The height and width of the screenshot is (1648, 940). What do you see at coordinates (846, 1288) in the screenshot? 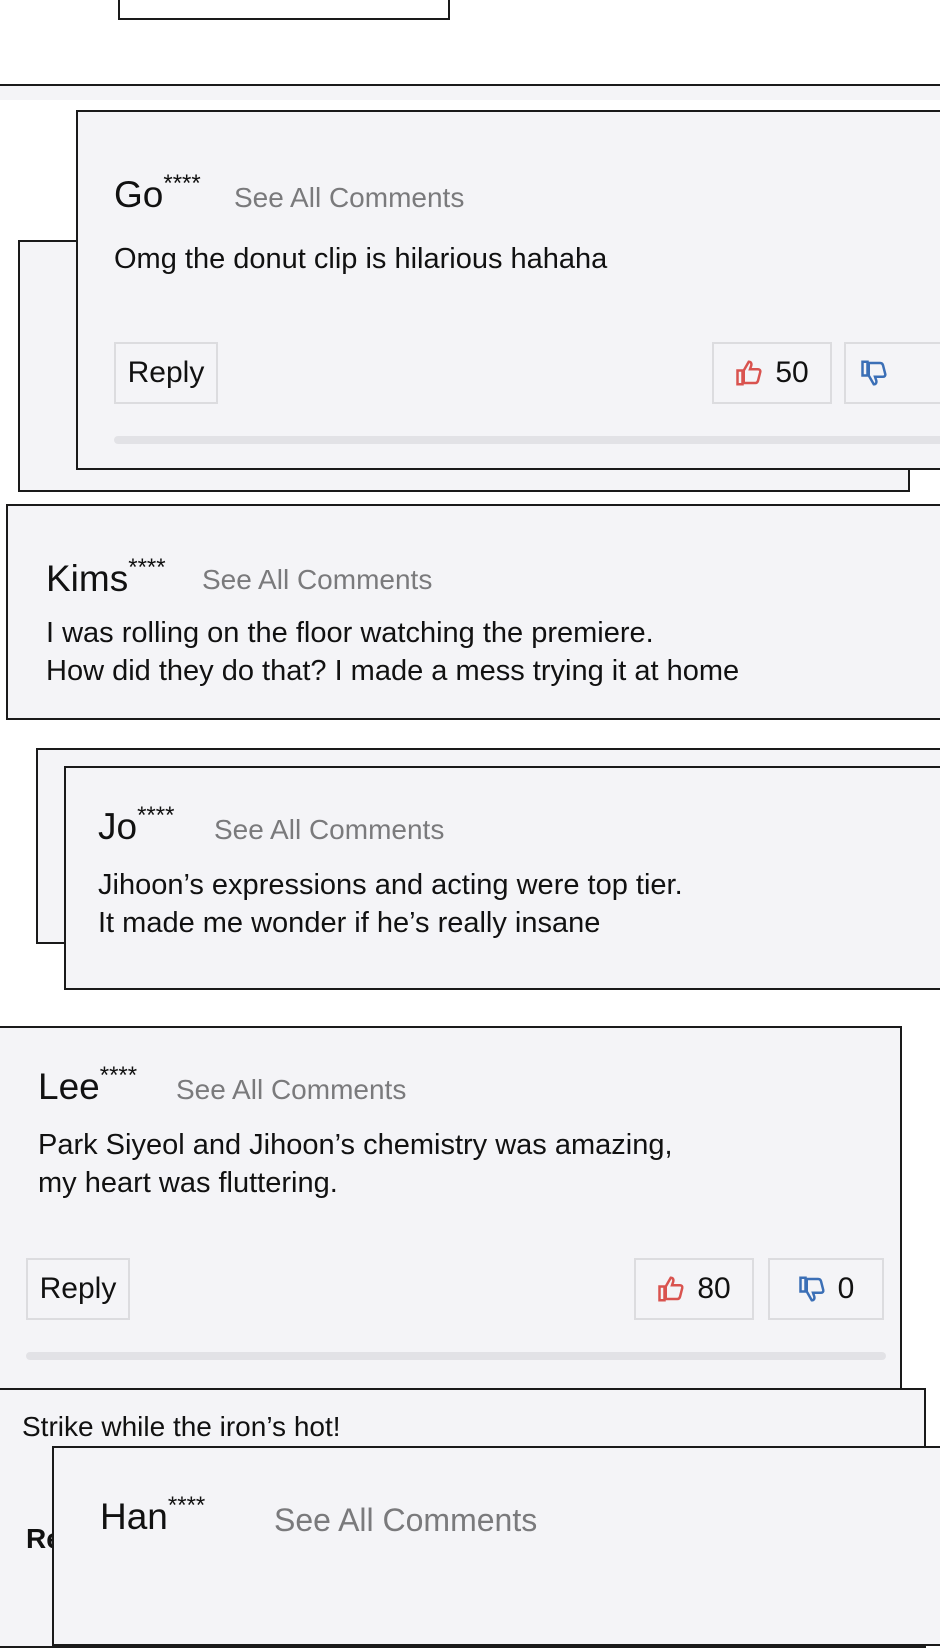
I see `dislike-count: 0` at bounding box center [846, 1288].